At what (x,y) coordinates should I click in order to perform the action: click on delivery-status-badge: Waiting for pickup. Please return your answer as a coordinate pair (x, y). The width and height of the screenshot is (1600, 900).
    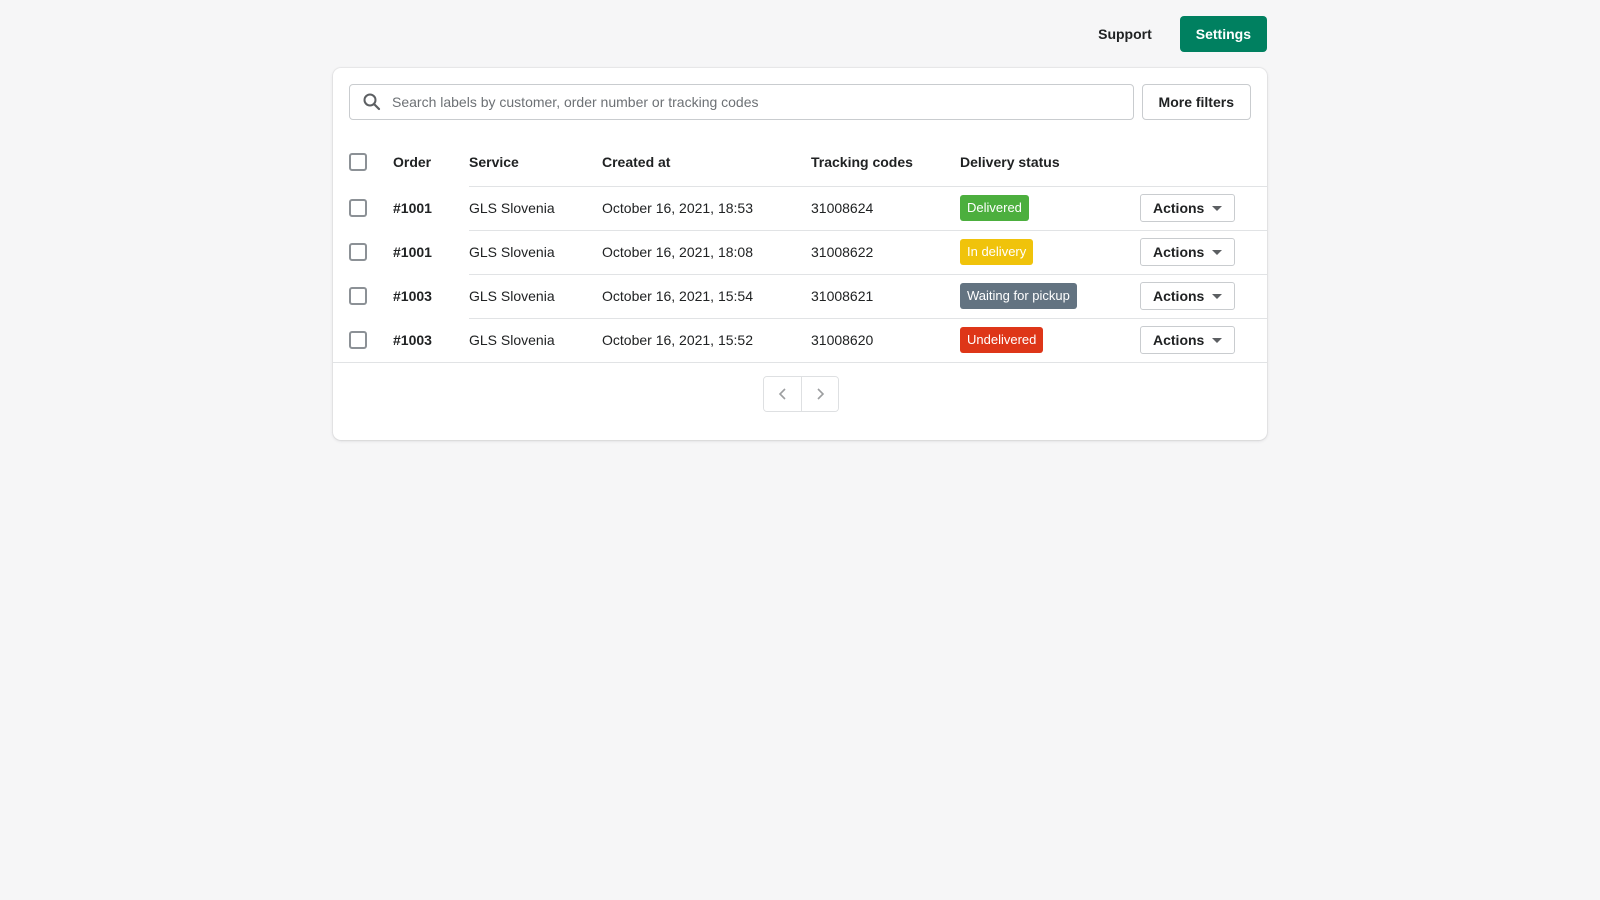
    Looking at the image, I should click on (1018, 296).